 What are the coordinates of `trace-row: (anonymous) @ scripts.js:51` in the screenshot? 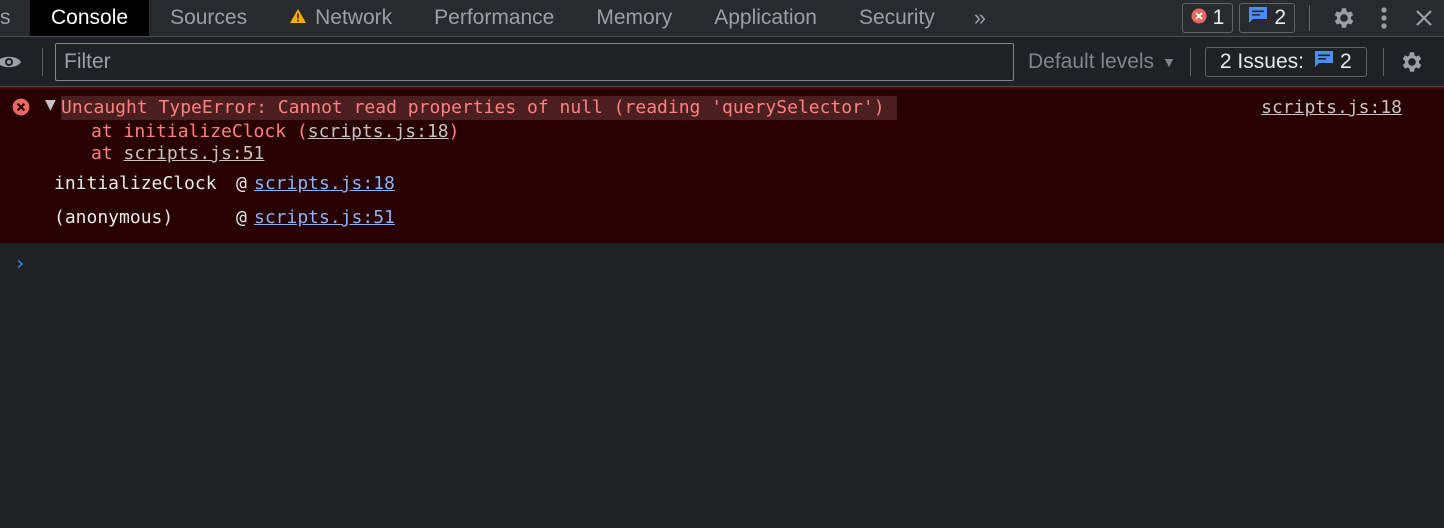 It's located at (224, 218).